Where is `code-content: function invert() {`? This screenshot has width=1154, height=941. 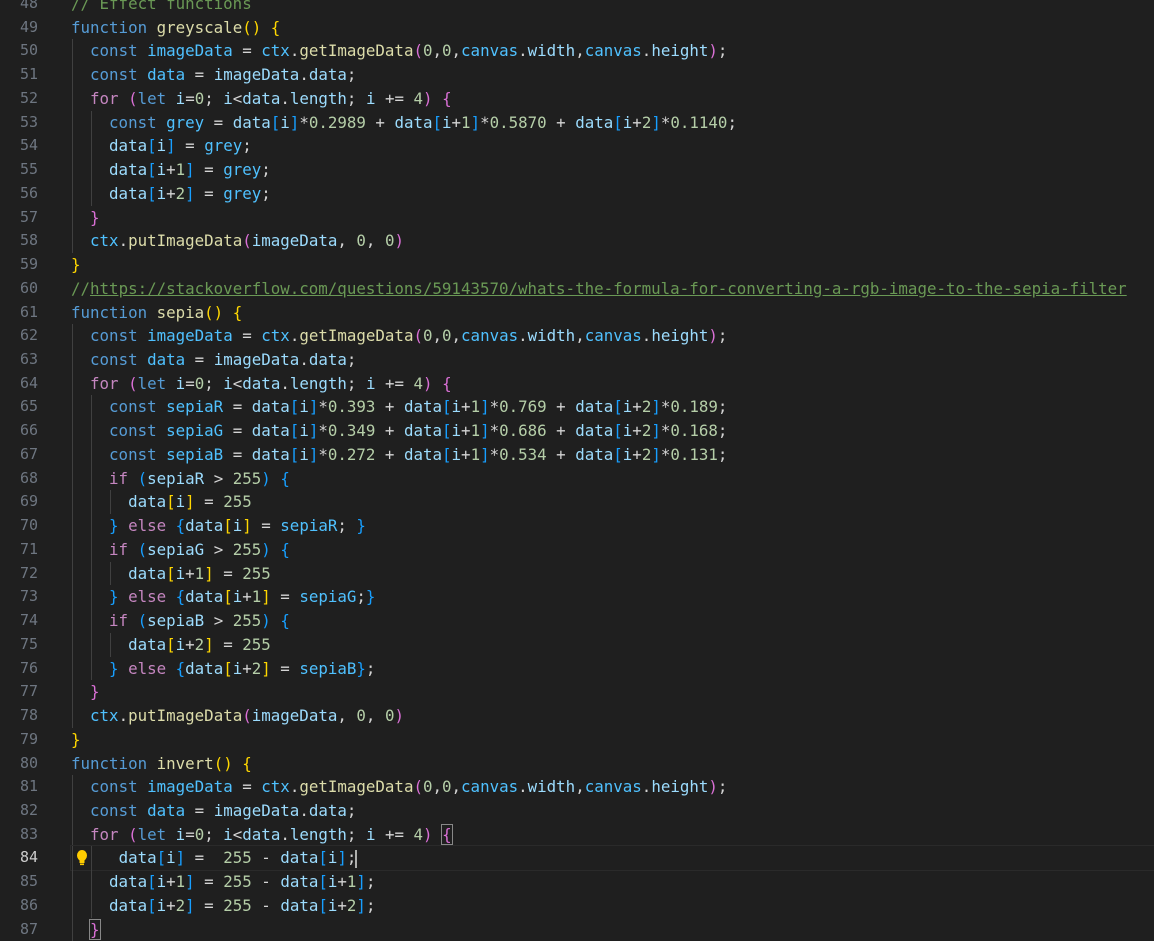
code-content: function invert() { is located at coordinates (612, 764).